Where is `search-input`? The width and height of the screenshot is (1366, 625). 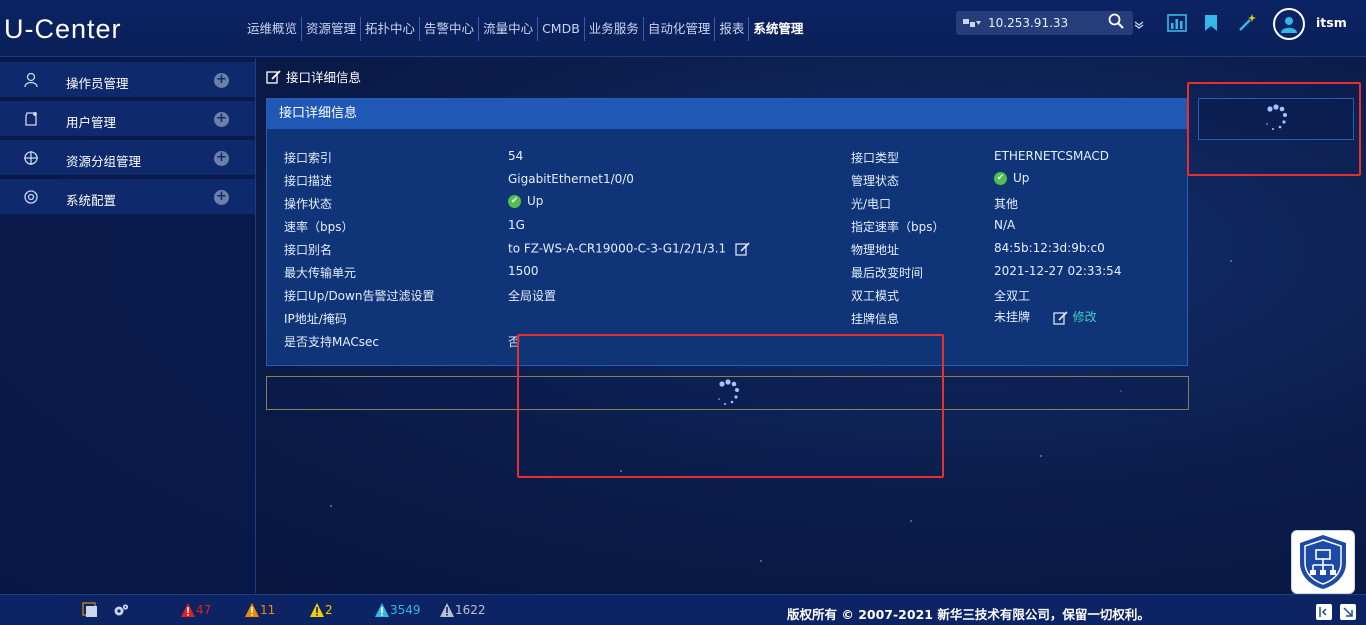
search-input is located at coordinates (1046, 23).